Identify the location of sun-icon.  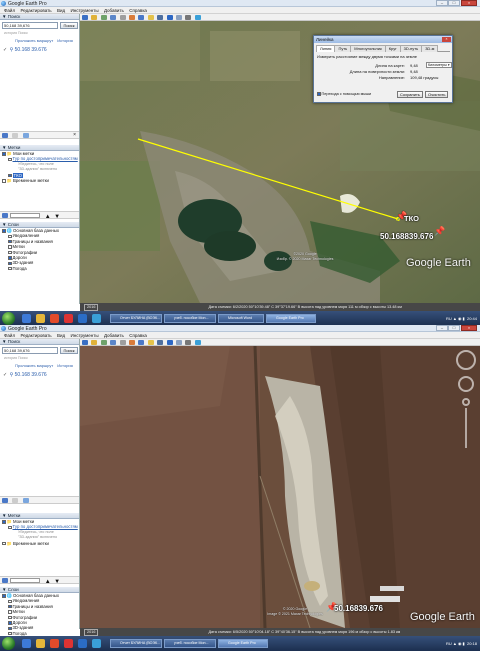
(150, 17).